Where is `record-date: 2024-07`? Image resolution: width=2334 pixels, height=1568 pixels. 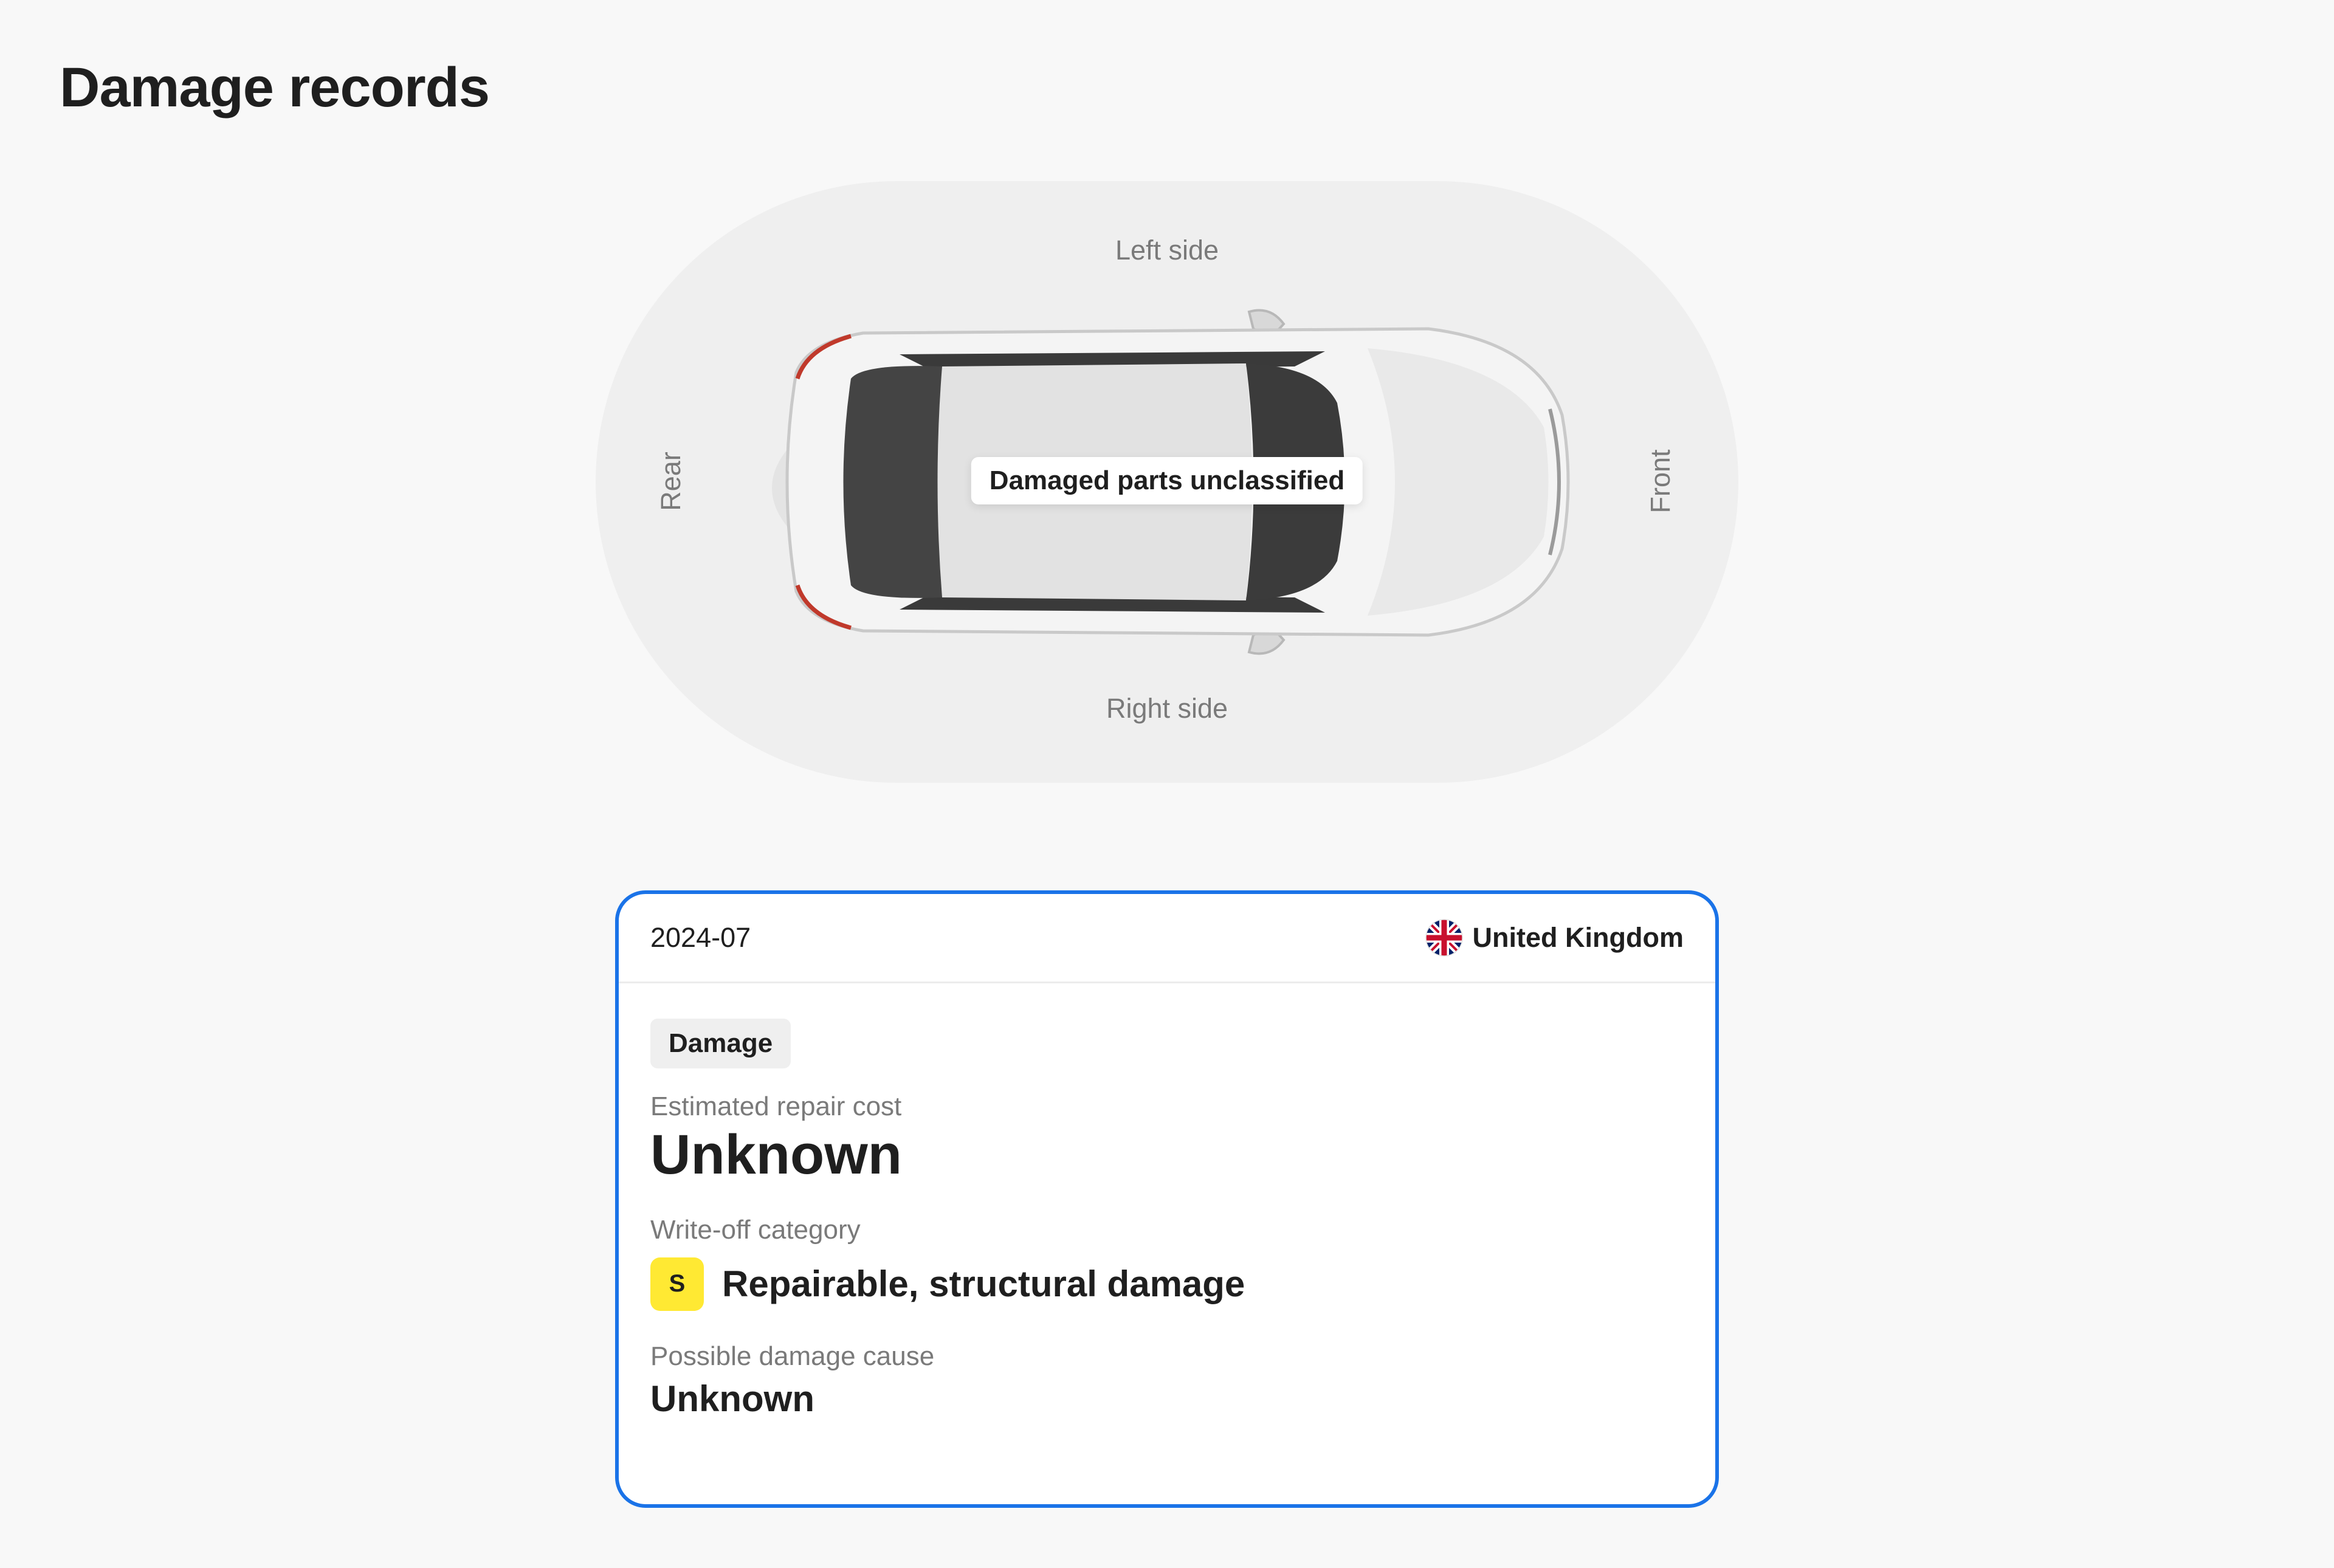
record-date: 2024-07 is located at coordinates (700, 937).